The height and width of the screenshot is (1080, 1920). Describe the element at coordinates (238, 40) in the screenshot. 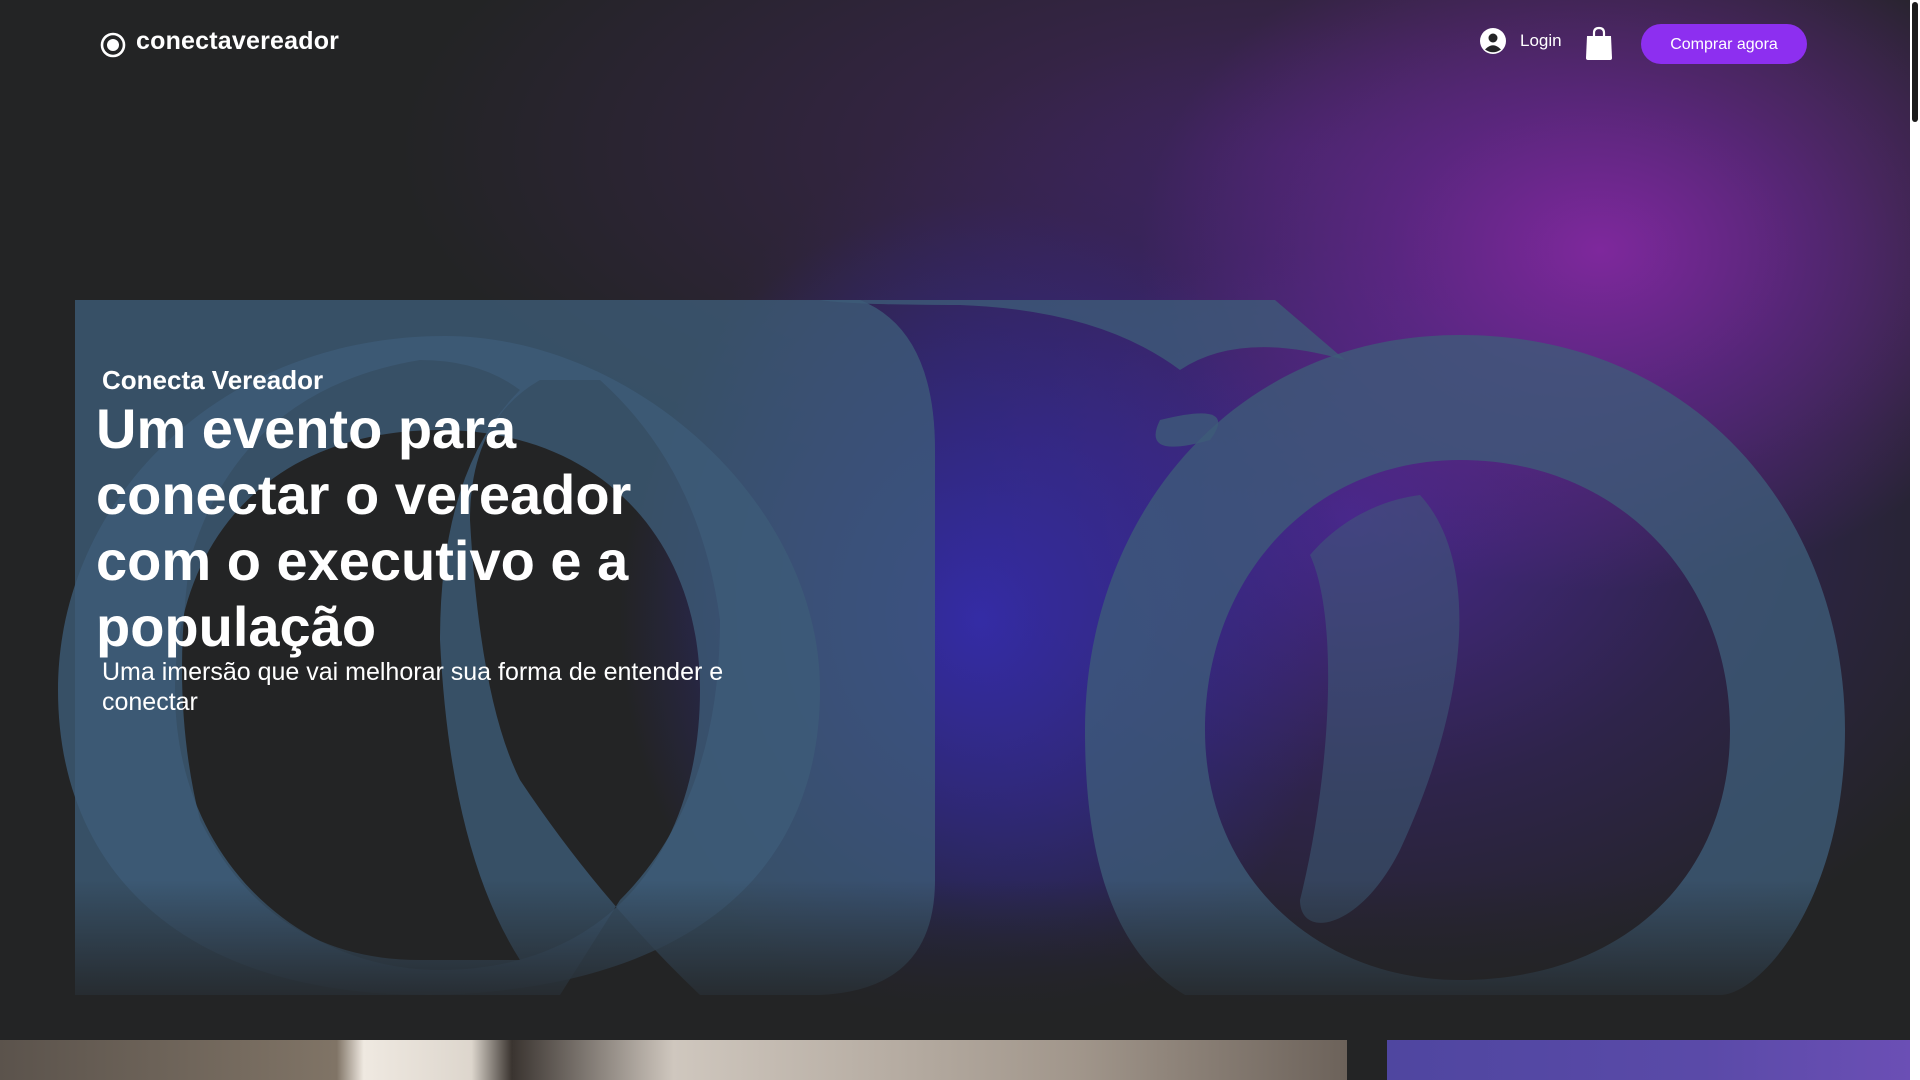

I see `brand-name: conectavereador` at that location.